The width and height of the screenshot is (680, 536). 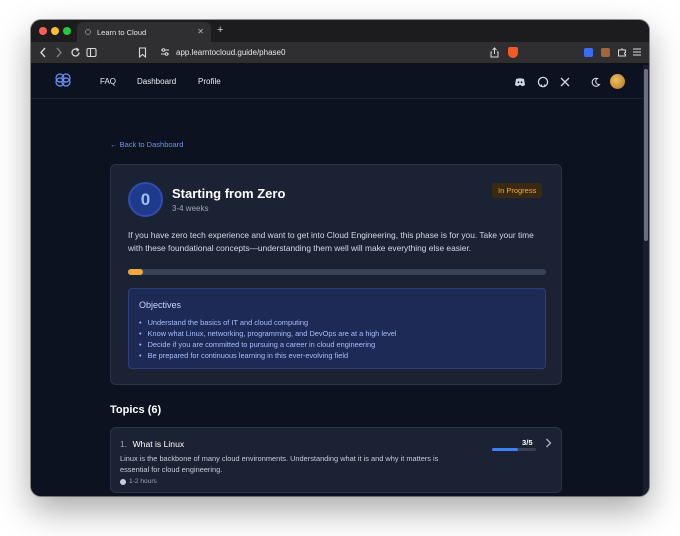 I want to click on nav-profile: Profile, so click(x=209, y=81).